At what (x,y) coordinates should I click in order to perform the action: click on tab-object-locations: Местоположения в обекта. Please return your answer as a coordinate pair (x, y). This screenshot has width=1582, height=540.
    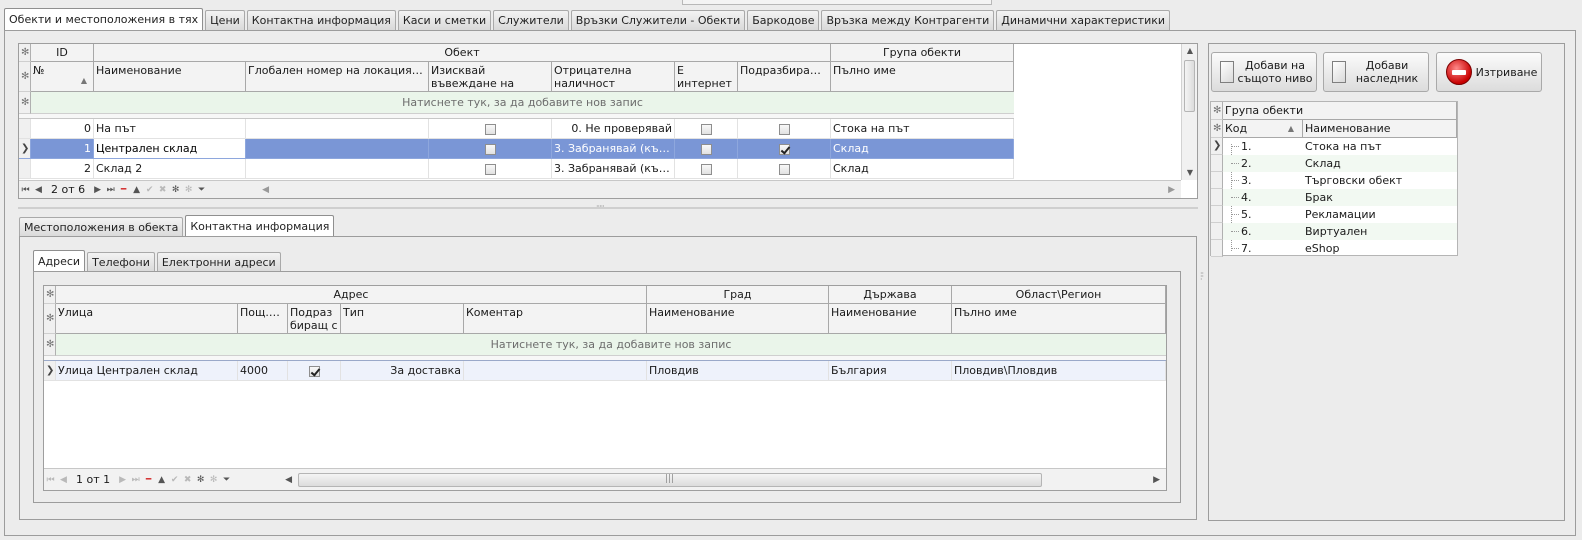
    Looking at the image, I should click on (101, 227).